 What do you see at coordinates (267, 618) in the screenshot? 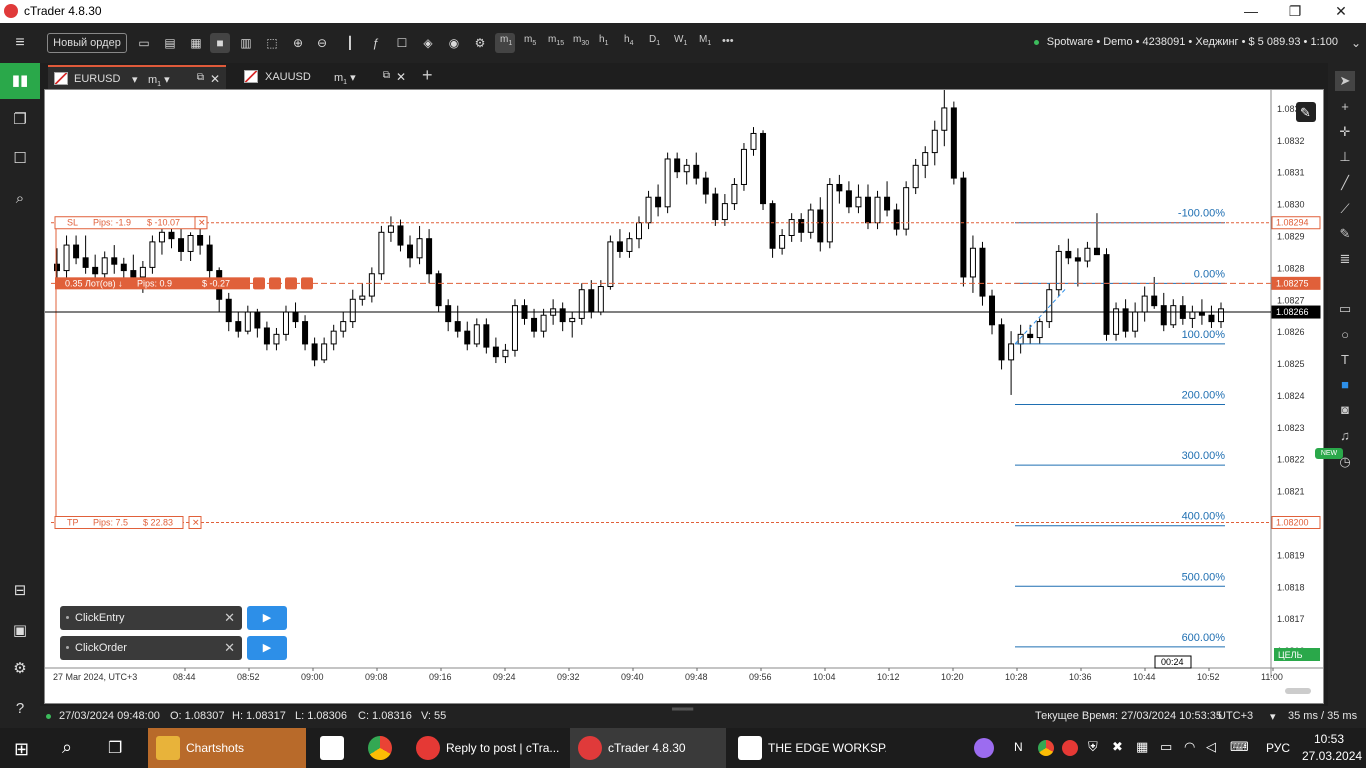
I see `bot-clickentry-play-button: ▶` at bounding box center [267, 618].